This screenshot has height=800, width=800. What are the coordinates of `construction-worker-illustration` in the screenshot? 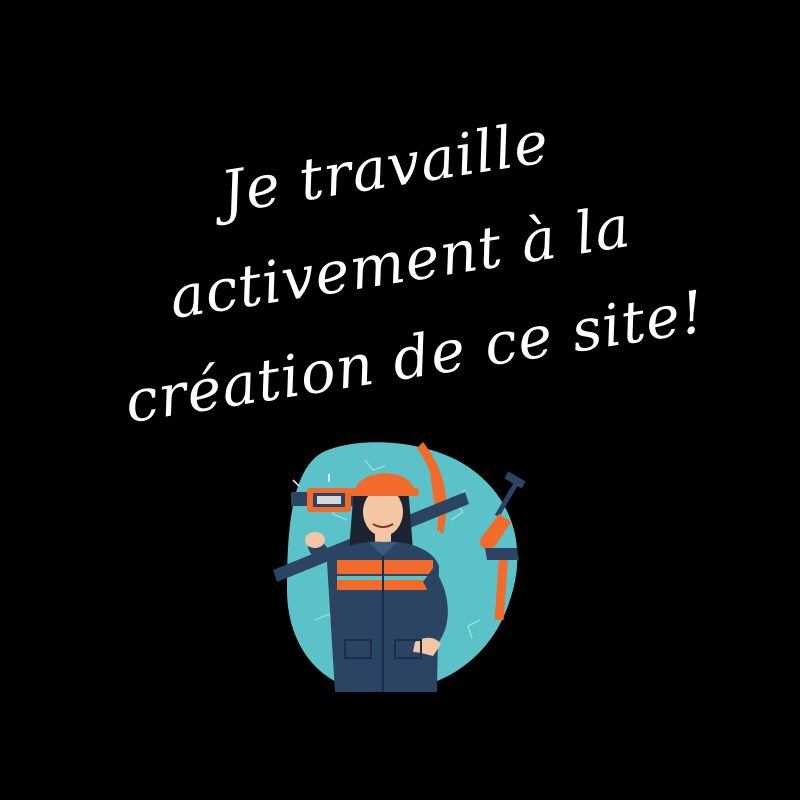 It's located at (399, 567).